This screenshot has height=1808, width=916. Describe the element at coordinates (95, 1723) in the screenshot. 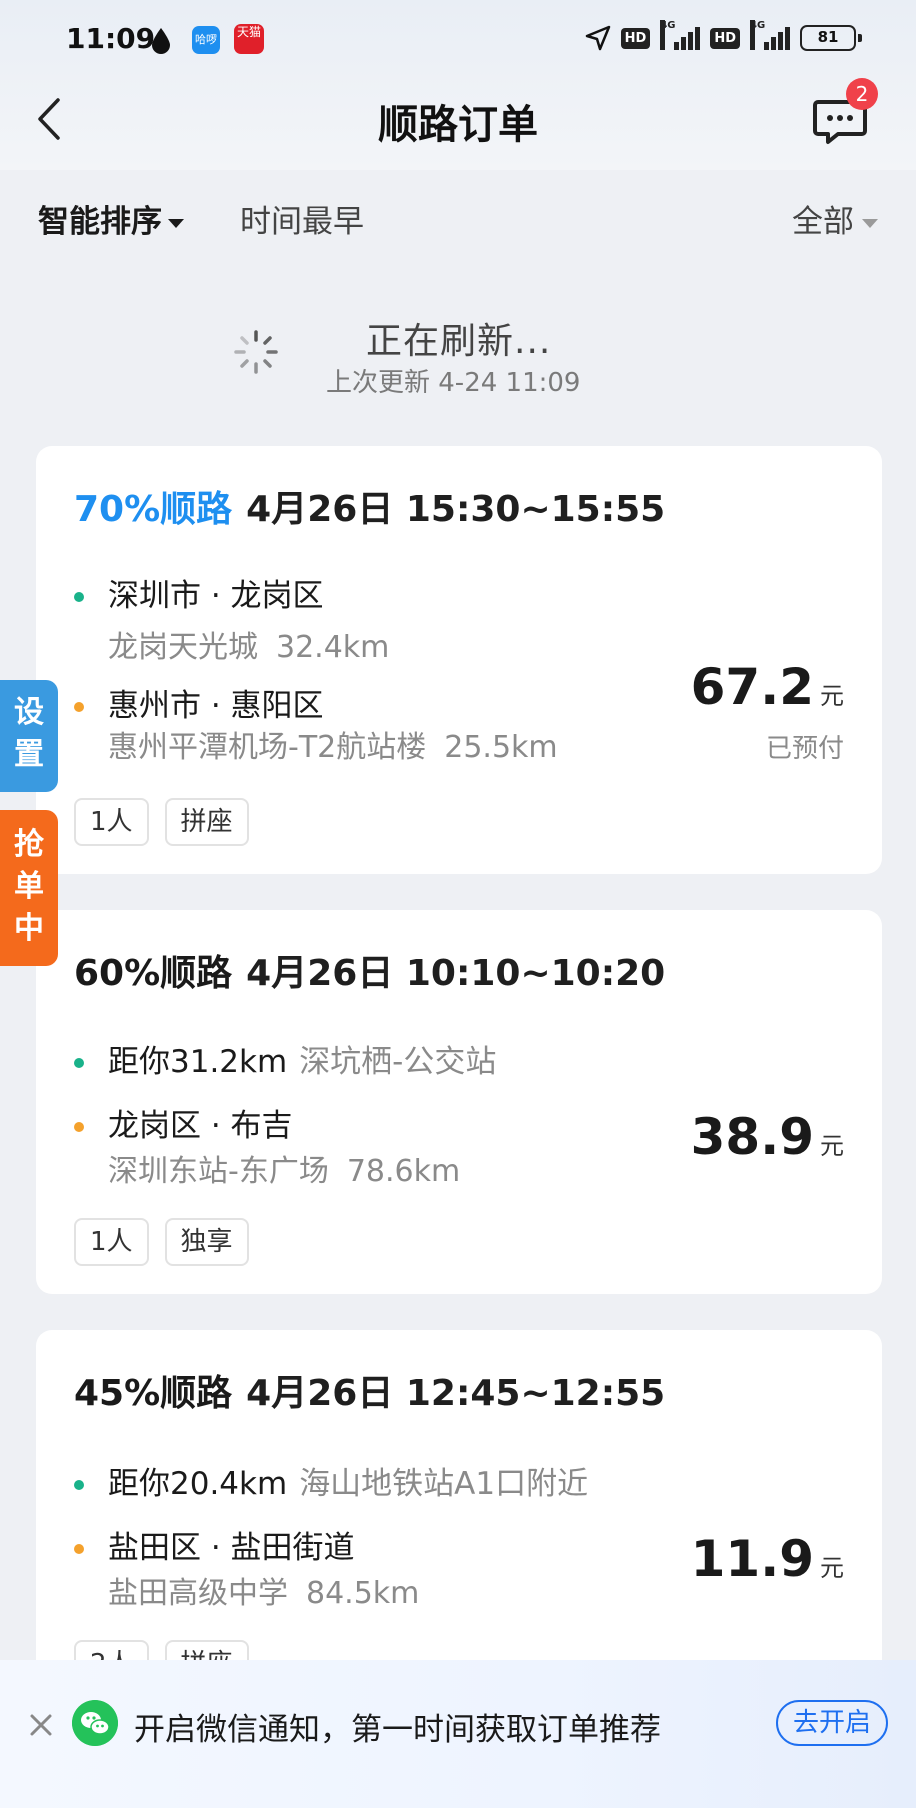

I see `wechat-icon` at that location.